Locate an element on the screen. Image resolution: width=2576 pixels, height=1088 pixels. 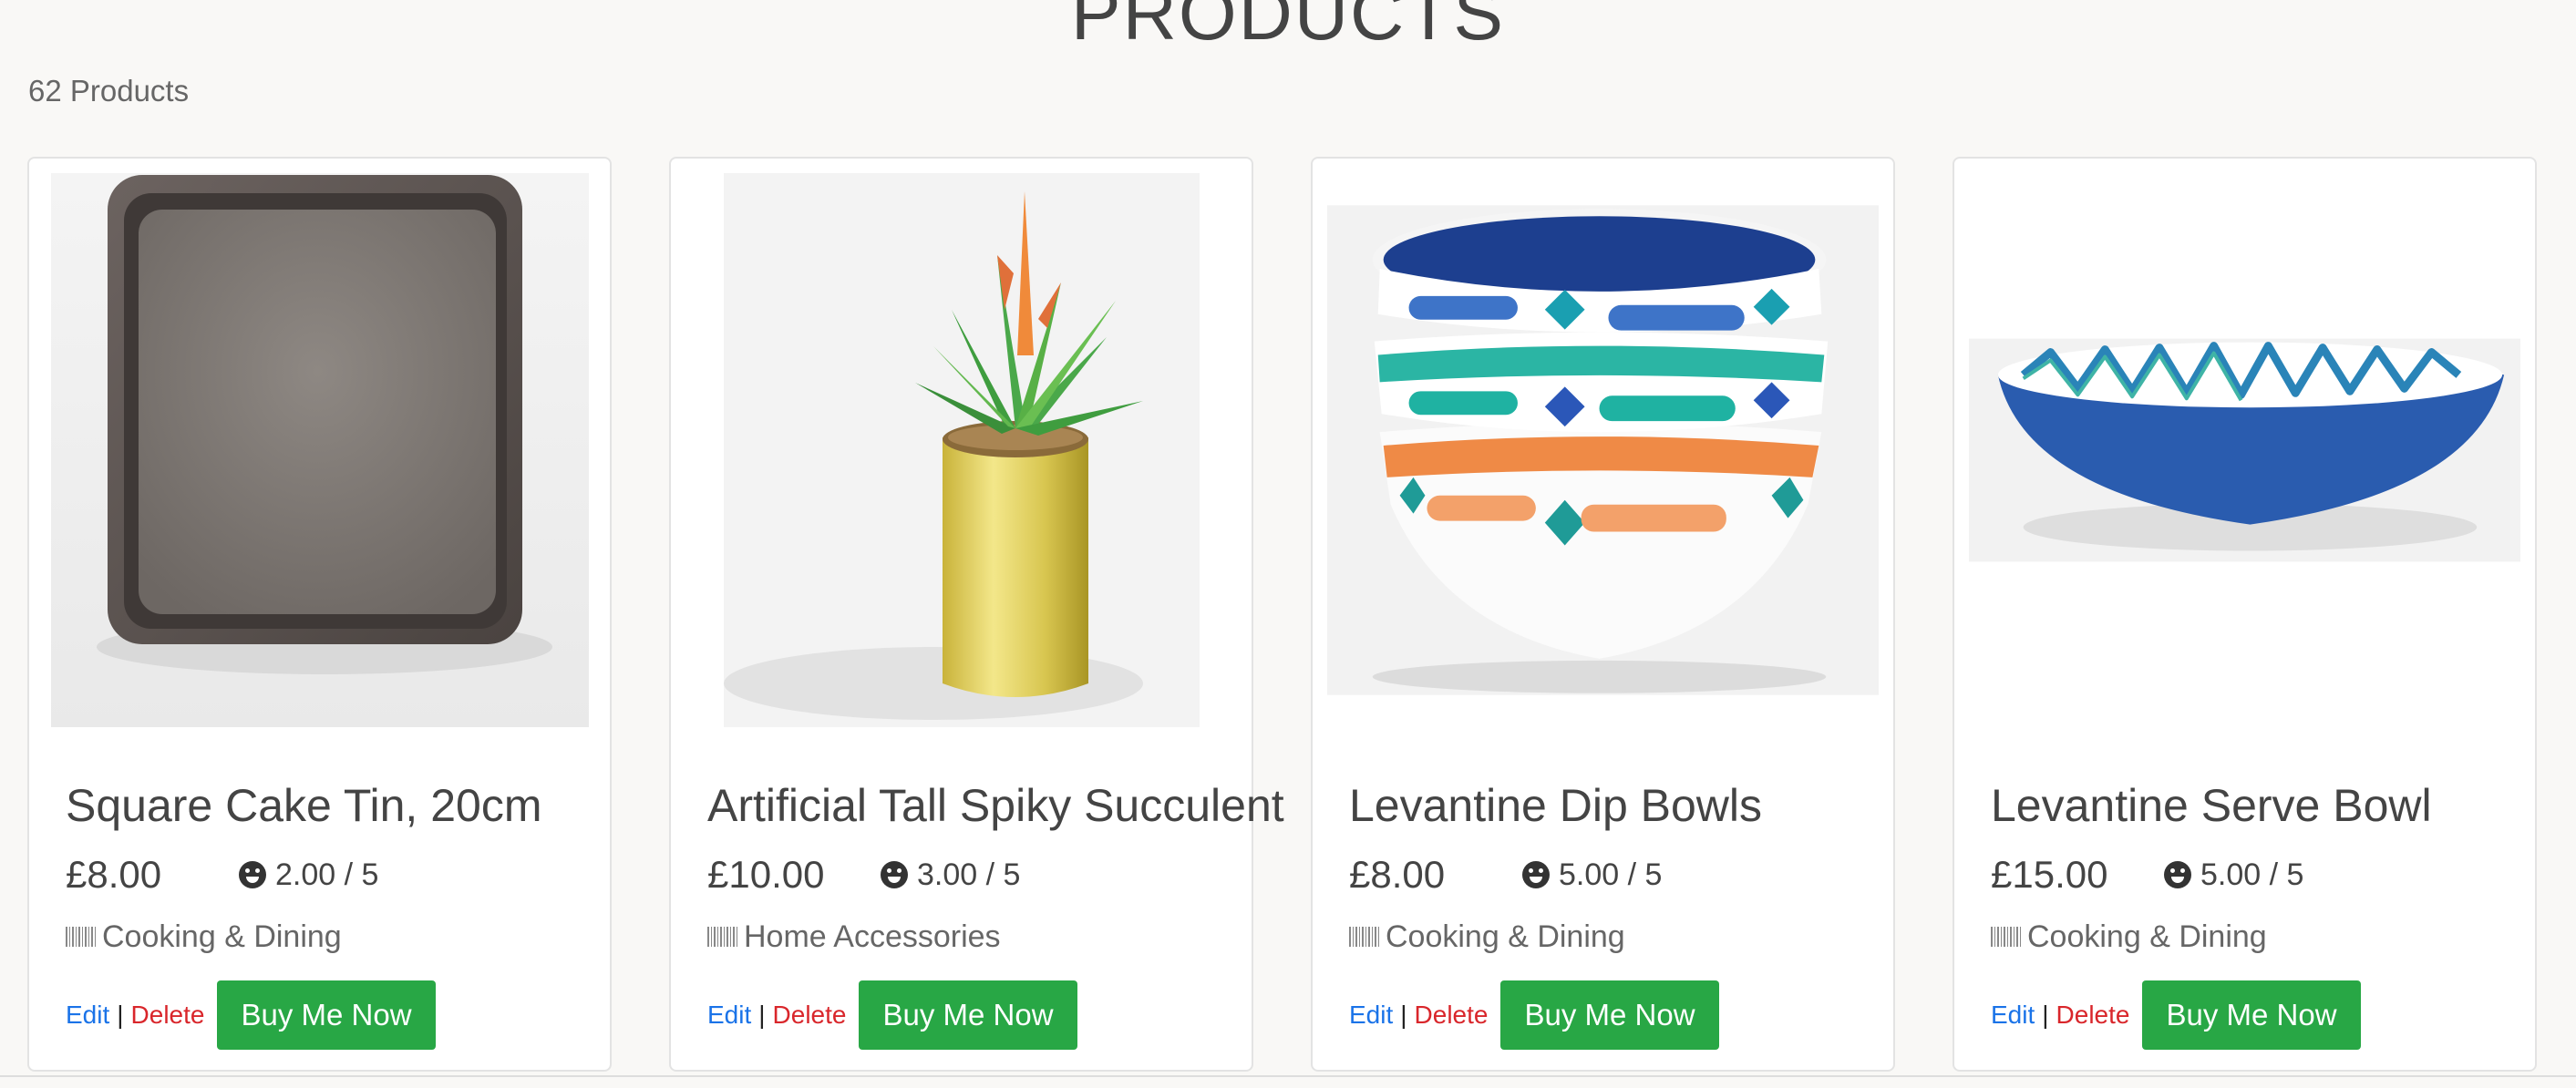
page-divider is located at coordinates (1288, 1076).